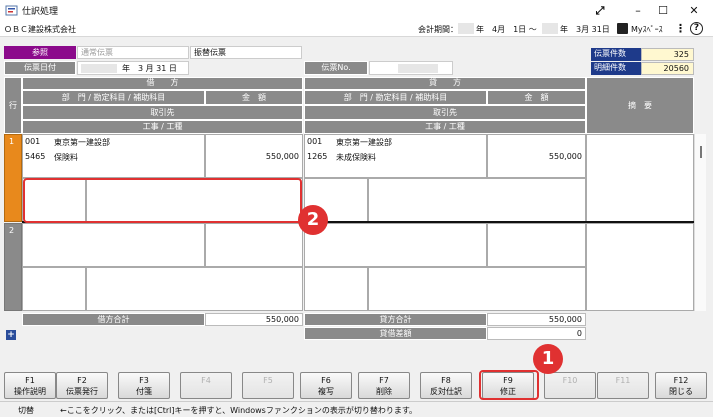  Describe the element at coordinates (700, 222) in the screenshot. I see `scrollbar` at that location.